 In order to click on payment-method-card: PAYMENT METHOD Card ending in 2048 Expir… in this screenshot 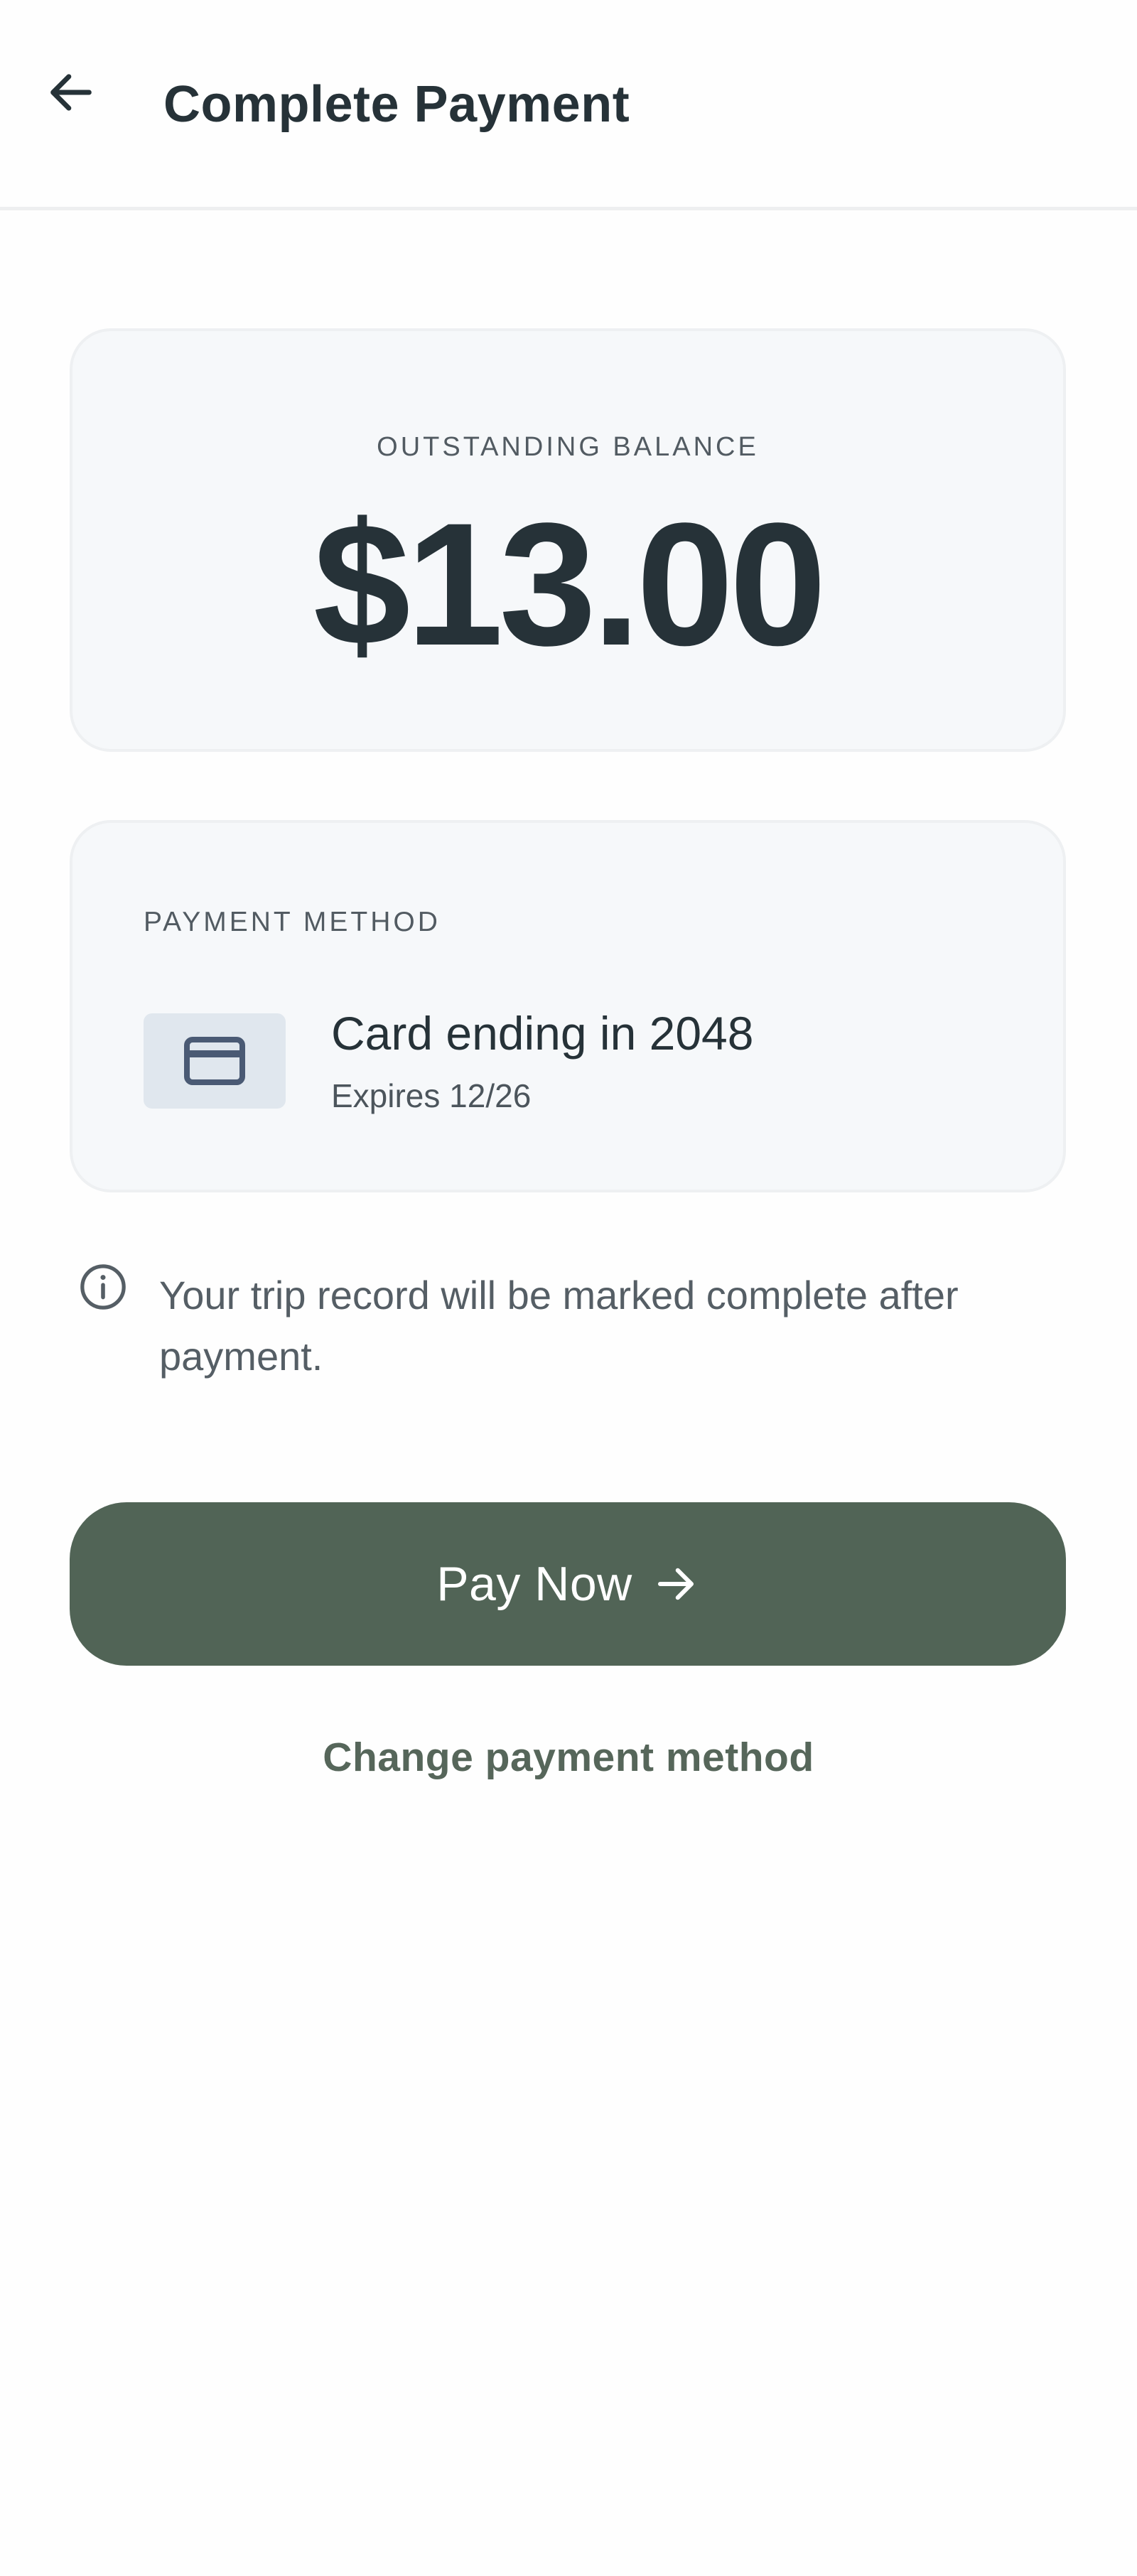, I will do `click(568, 1006)`.